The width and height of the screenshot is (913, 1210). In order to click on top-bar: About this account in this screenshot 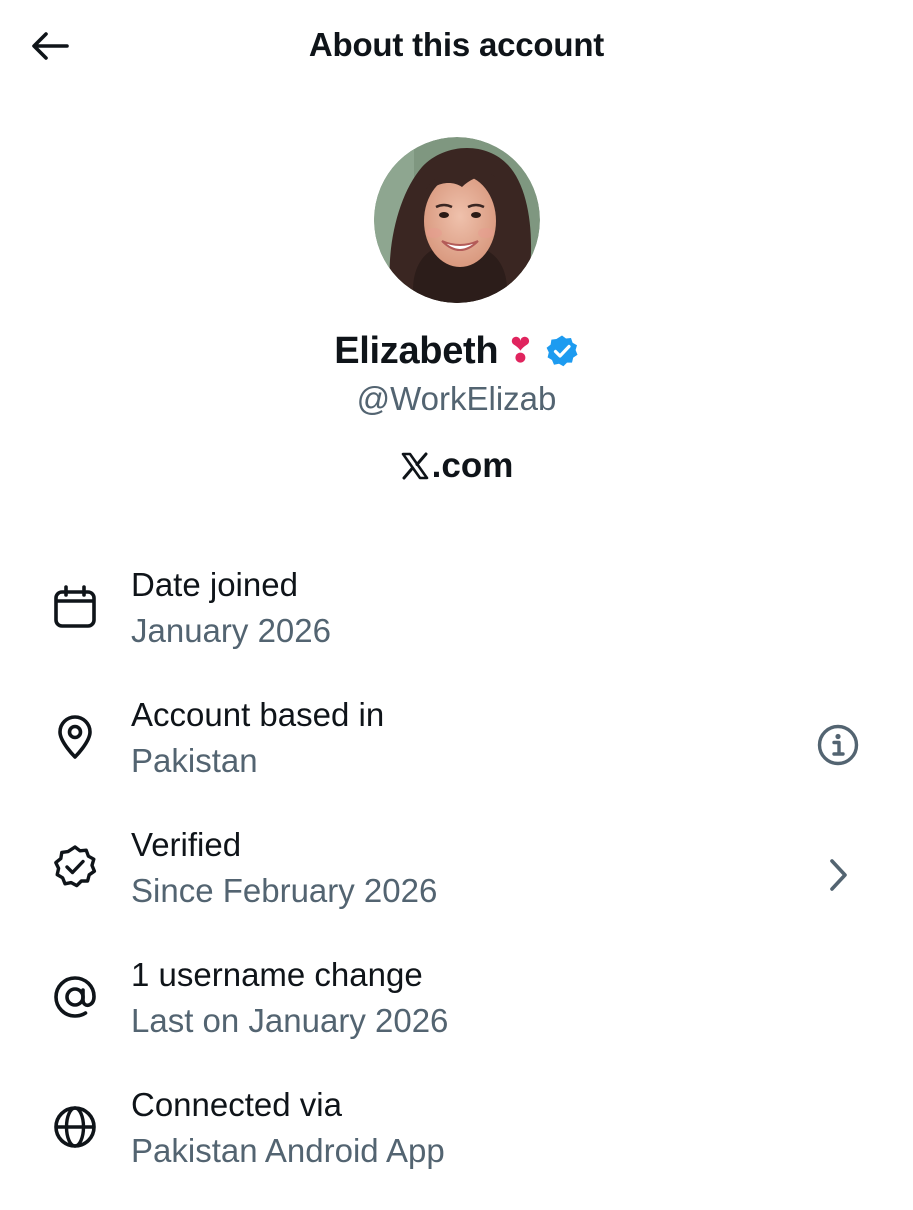, I will do `click(456, 48)`.